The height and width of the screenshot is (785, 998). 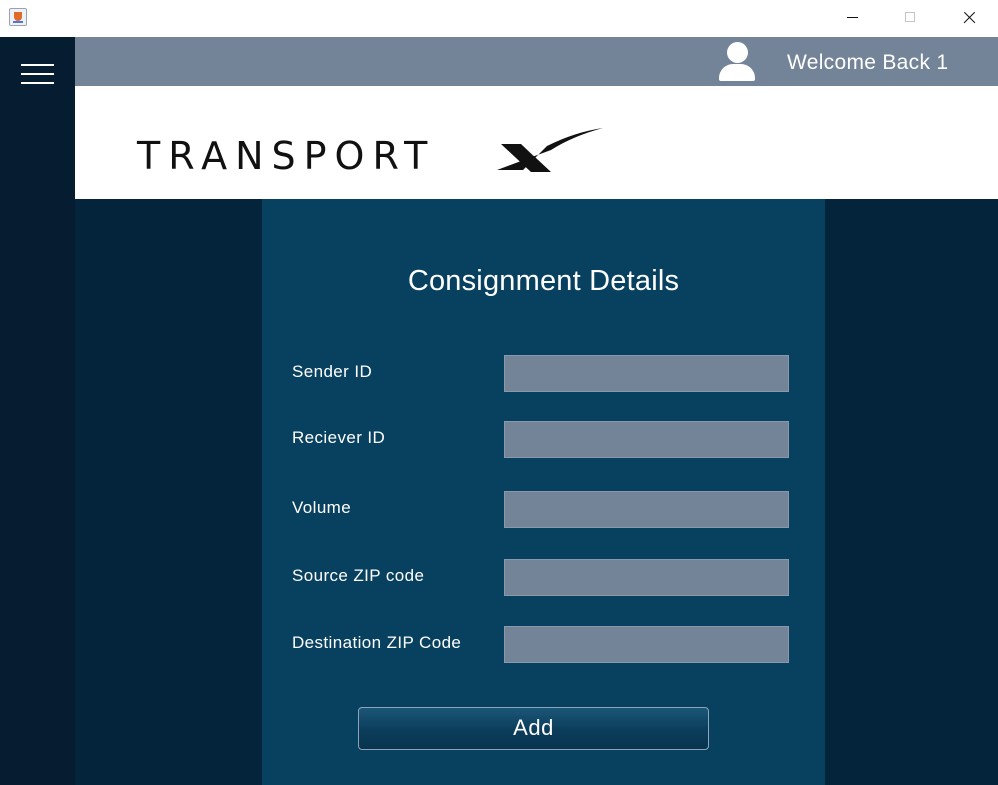 What do you see at coordinates (18, 17) in the screenshot?
I see `java-app-icon` at bounding box center [18, 17].